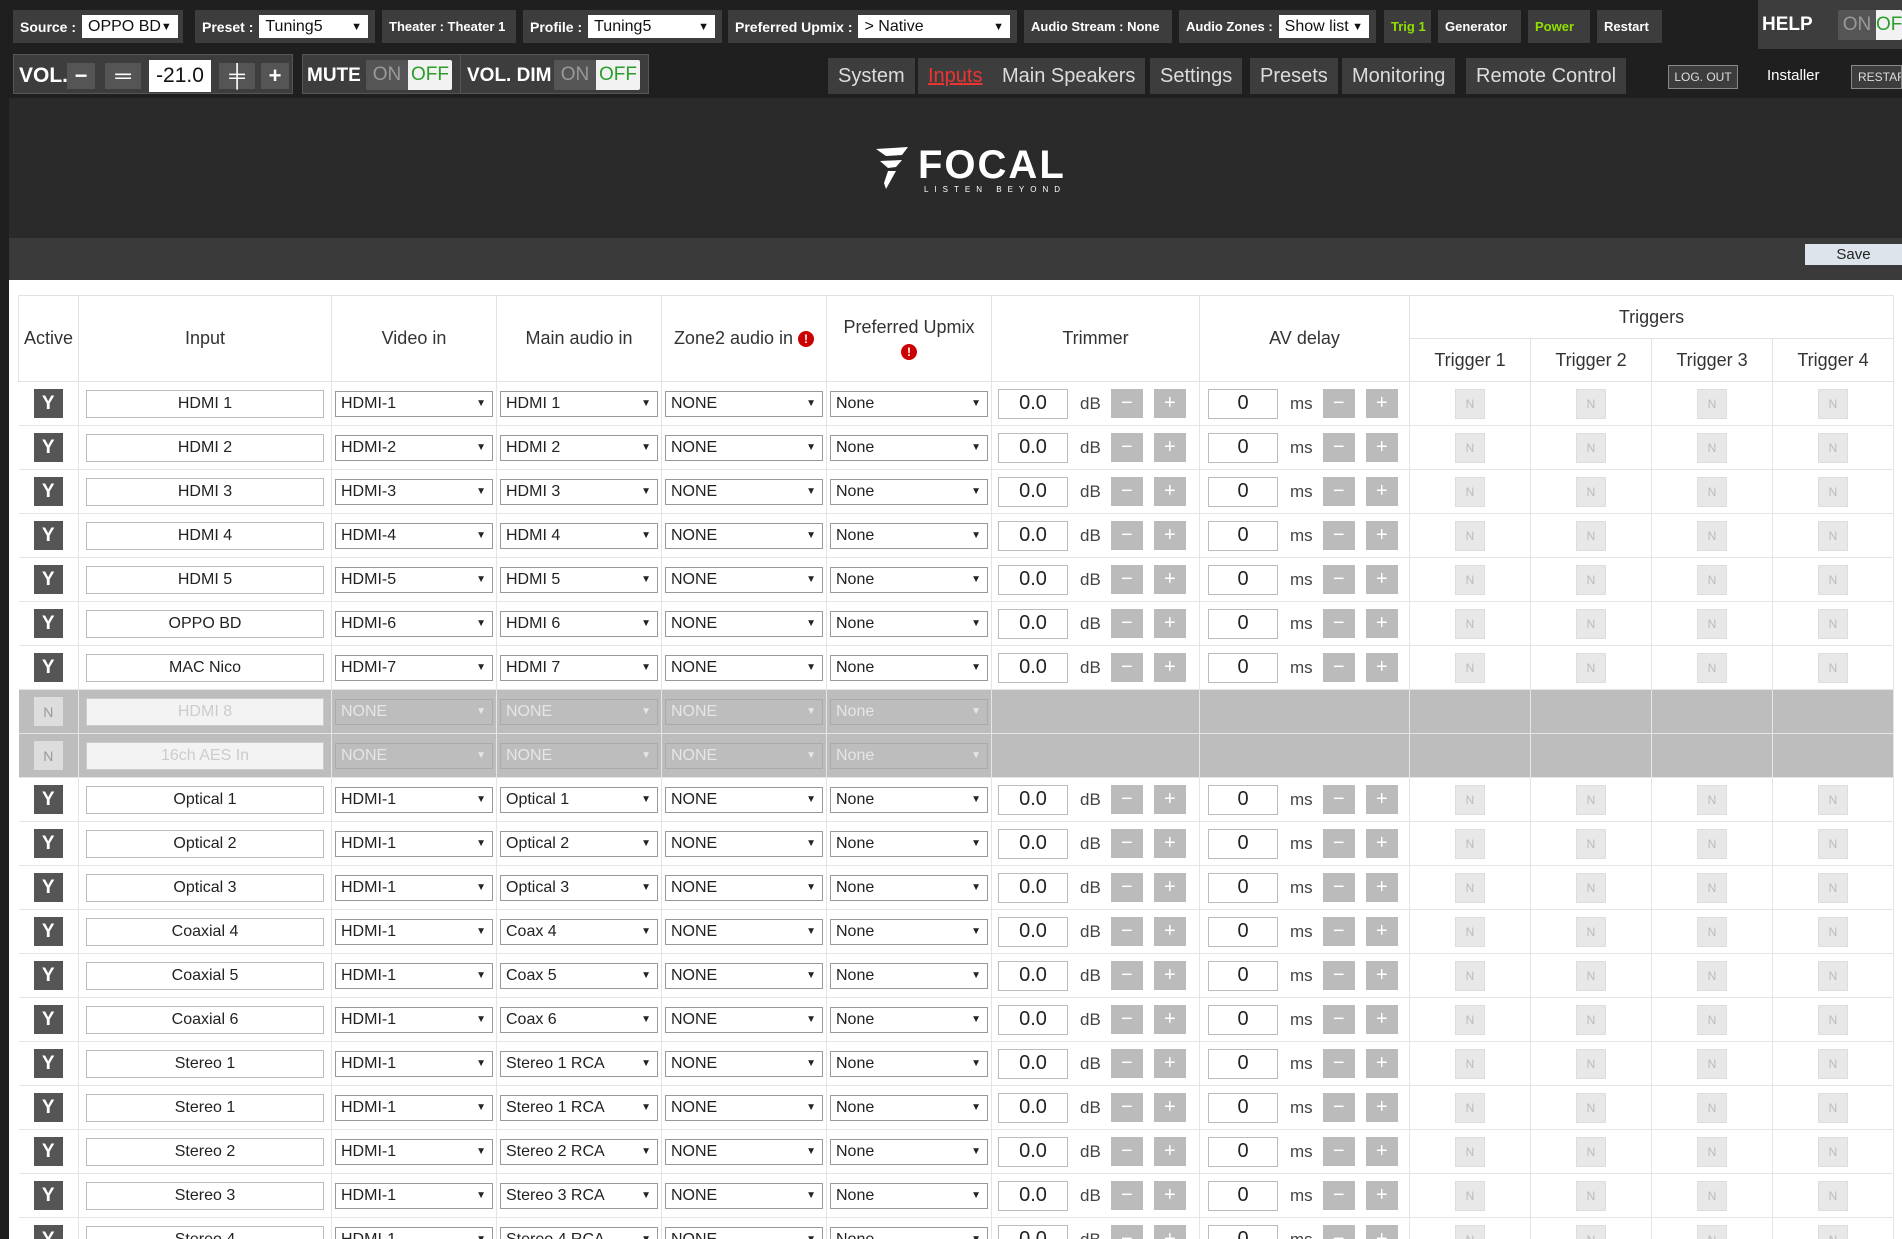 The height and width of the screenshot is (1239, 1902). Describe the element at coordinates (205, 403) in the screenshot. I see `input-name-field: HDMI 1` at that location.